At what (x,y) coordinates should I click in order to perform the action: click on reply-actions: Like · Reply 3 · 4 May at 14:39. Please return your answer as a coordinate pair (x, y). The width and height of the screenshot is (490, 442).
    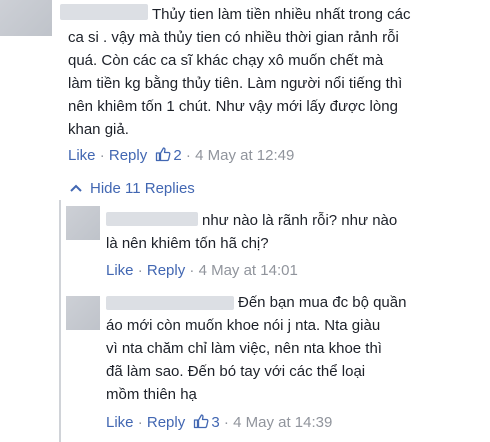
    Looking at the image, I should click on (219, 422).